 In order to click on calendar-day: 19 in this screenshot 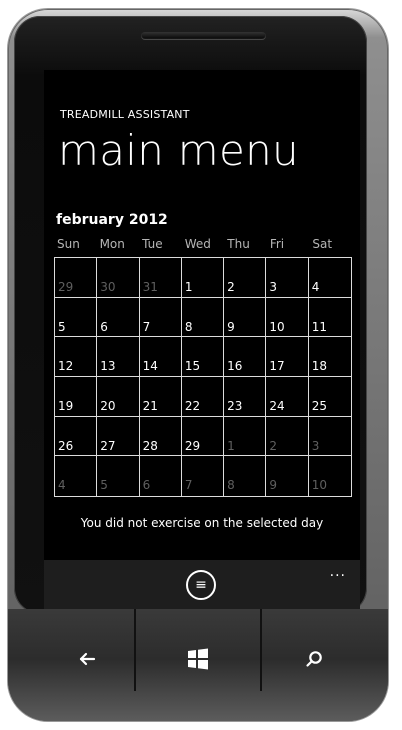, I will do `click(76, 397)`.